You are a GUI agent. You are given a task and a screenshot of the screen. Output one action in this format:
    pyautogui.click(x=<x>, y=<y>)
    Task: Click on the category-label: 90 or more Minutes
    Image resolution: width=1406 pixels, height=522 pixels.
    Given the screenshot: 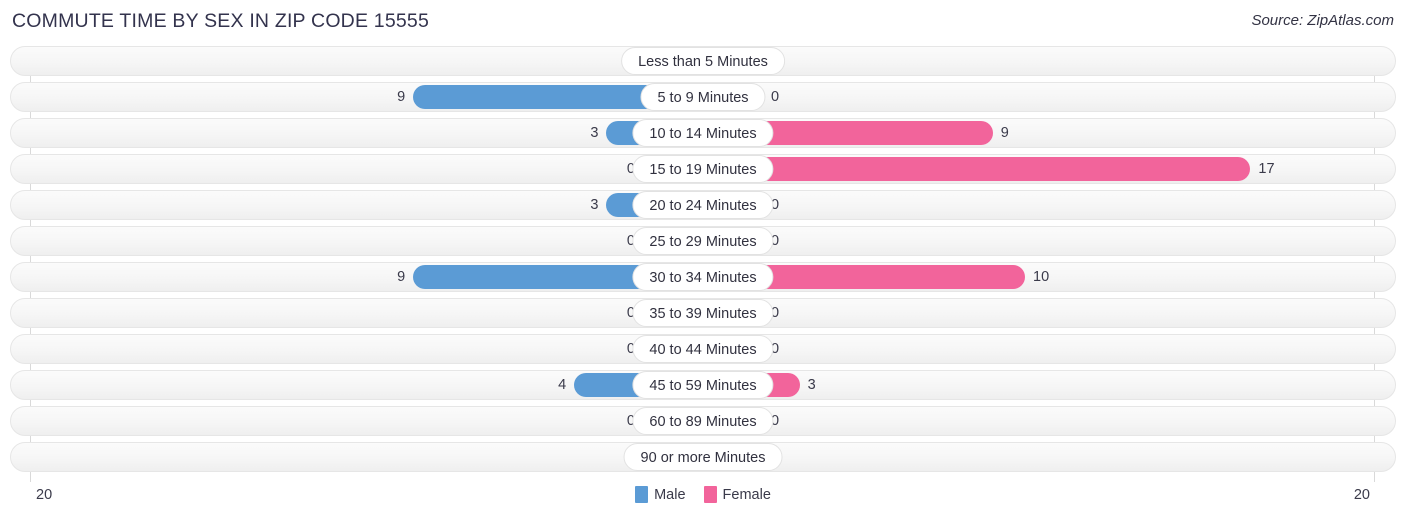 What is the action you would take?
    pyautogui.click(x=703, y=457)
    